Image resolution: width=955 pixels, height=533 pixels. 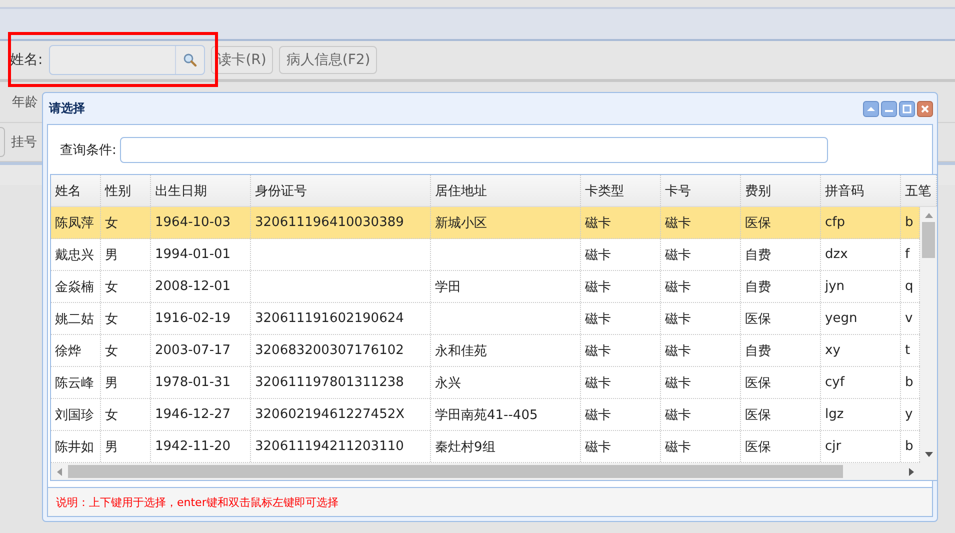 What do you see at coordinates (485, 255) in the screenshot?
I see `table-row: 戴忠兴 男 1994-01-01 磁卡 磁卡 自费 dzx f` at bounding box center [485, 255].